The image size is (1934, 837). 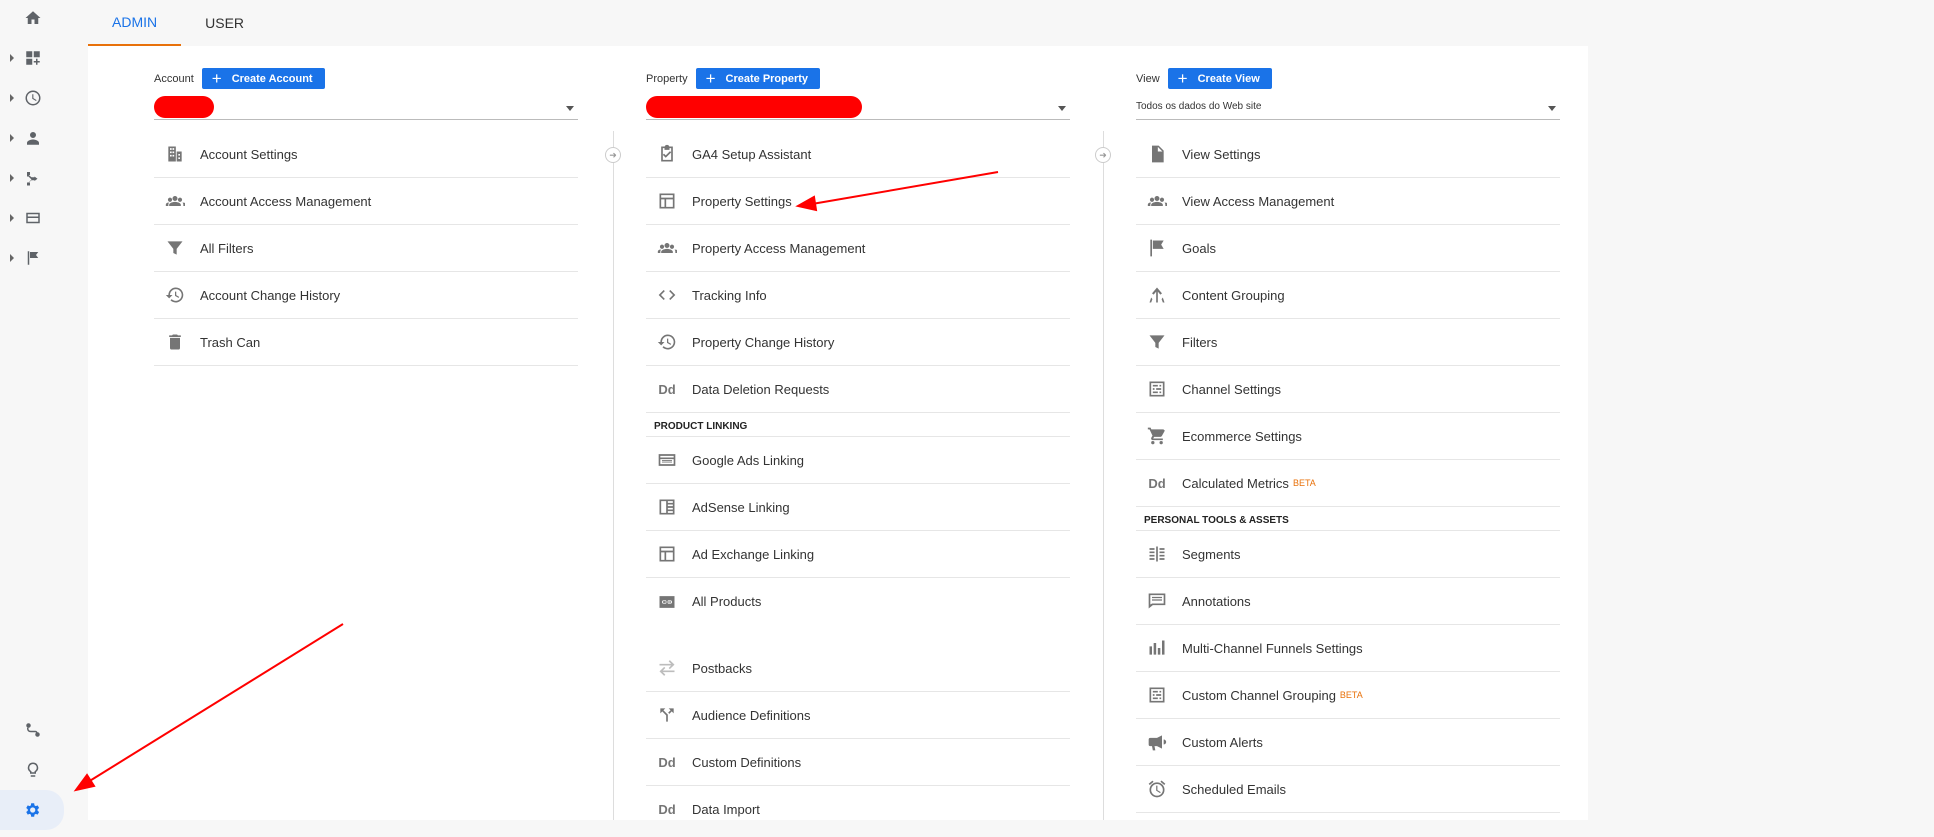 What do you see at coordinates (33, 730) in the screenshot?
I see `attribution-nav` at bounding box center [33, 730].